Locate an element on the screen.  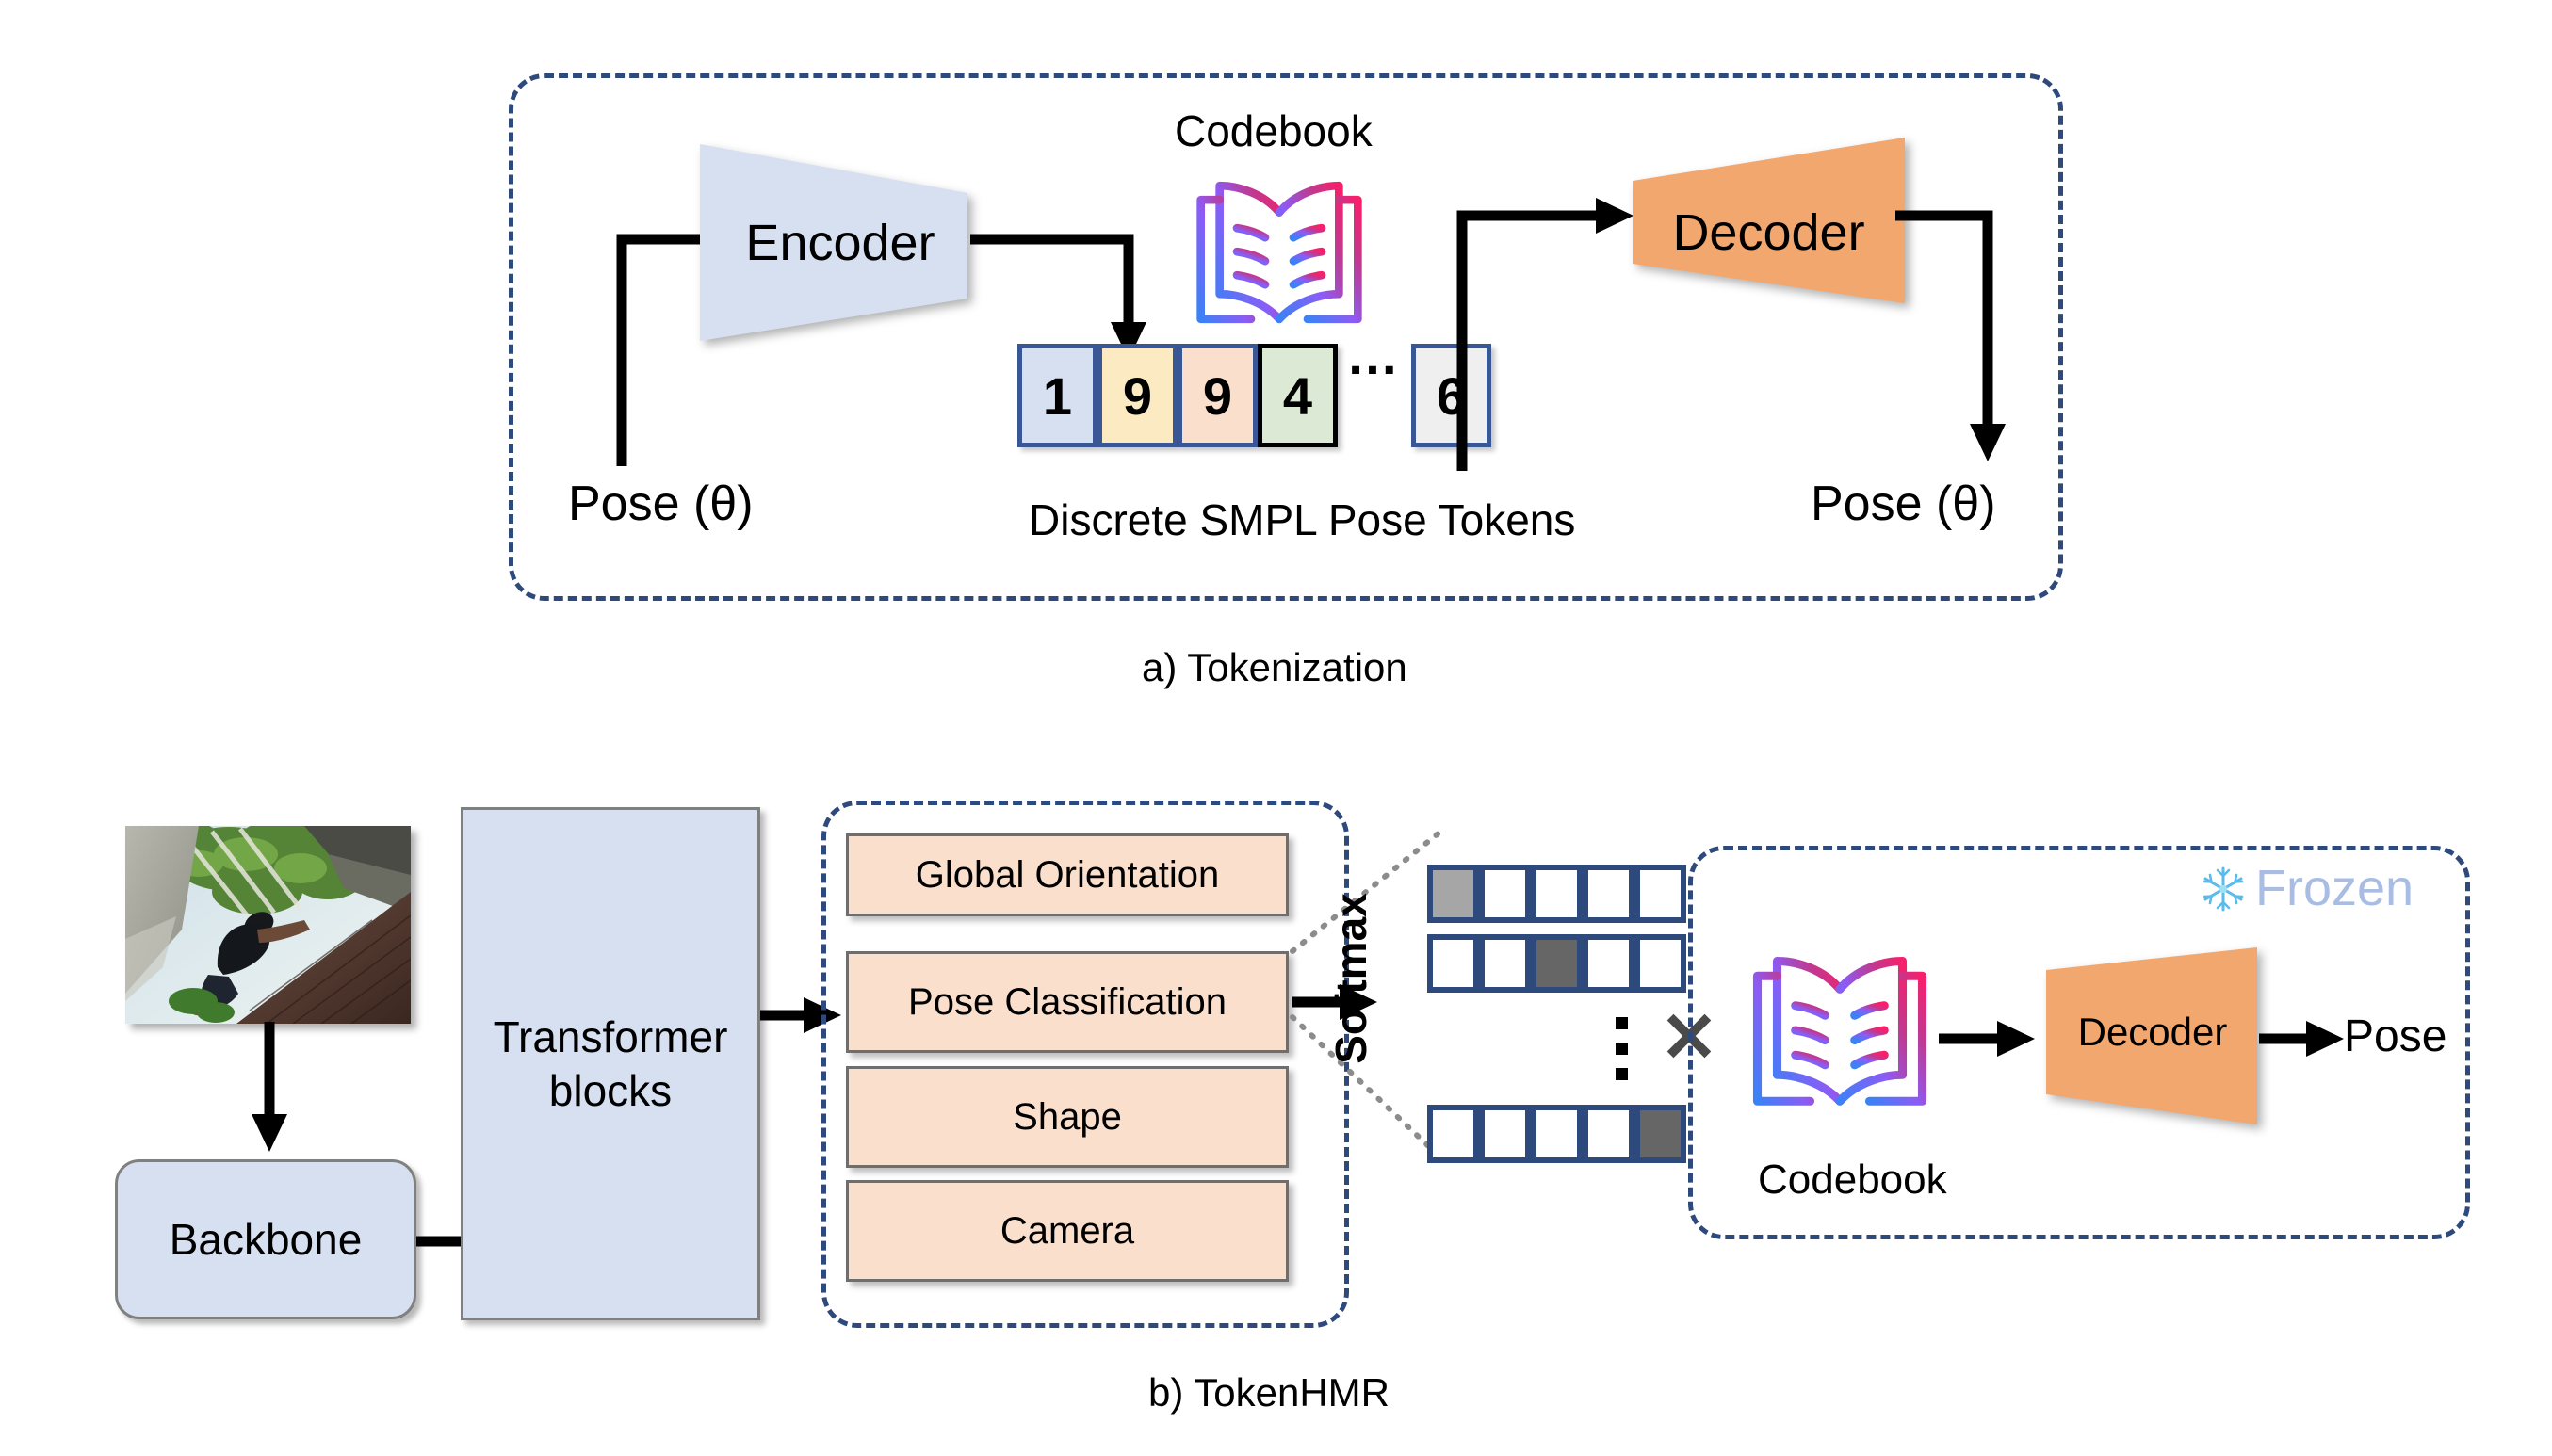
token-value: 1 is located at coordinates (1057, 395).